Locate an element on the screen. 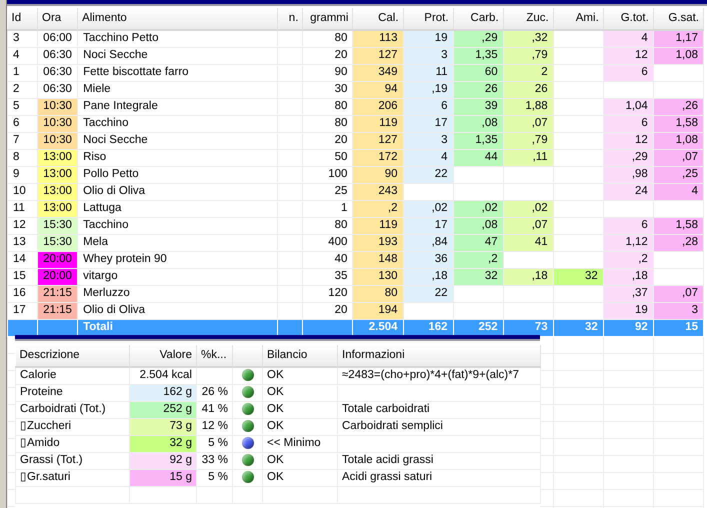  table-cell: Proteine is located at coordinates (73, 392).